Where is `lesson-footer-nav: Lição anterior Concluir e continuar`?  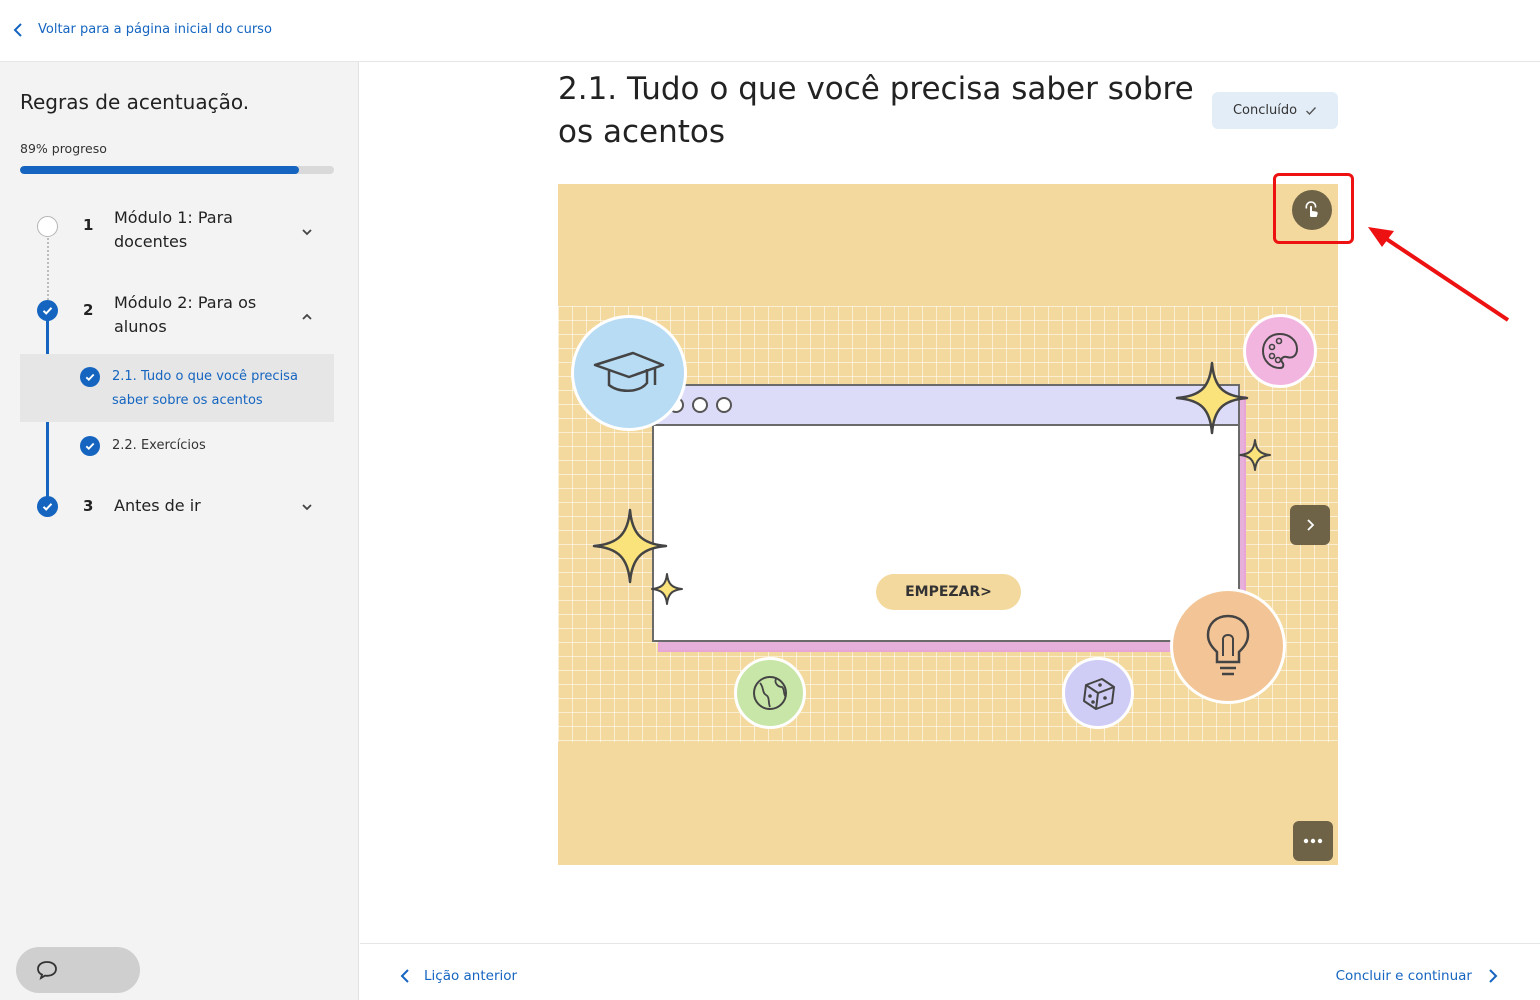
lesson-footer-nav: Lição anterior Concluir e continuar is located at coordinates (950, 971).